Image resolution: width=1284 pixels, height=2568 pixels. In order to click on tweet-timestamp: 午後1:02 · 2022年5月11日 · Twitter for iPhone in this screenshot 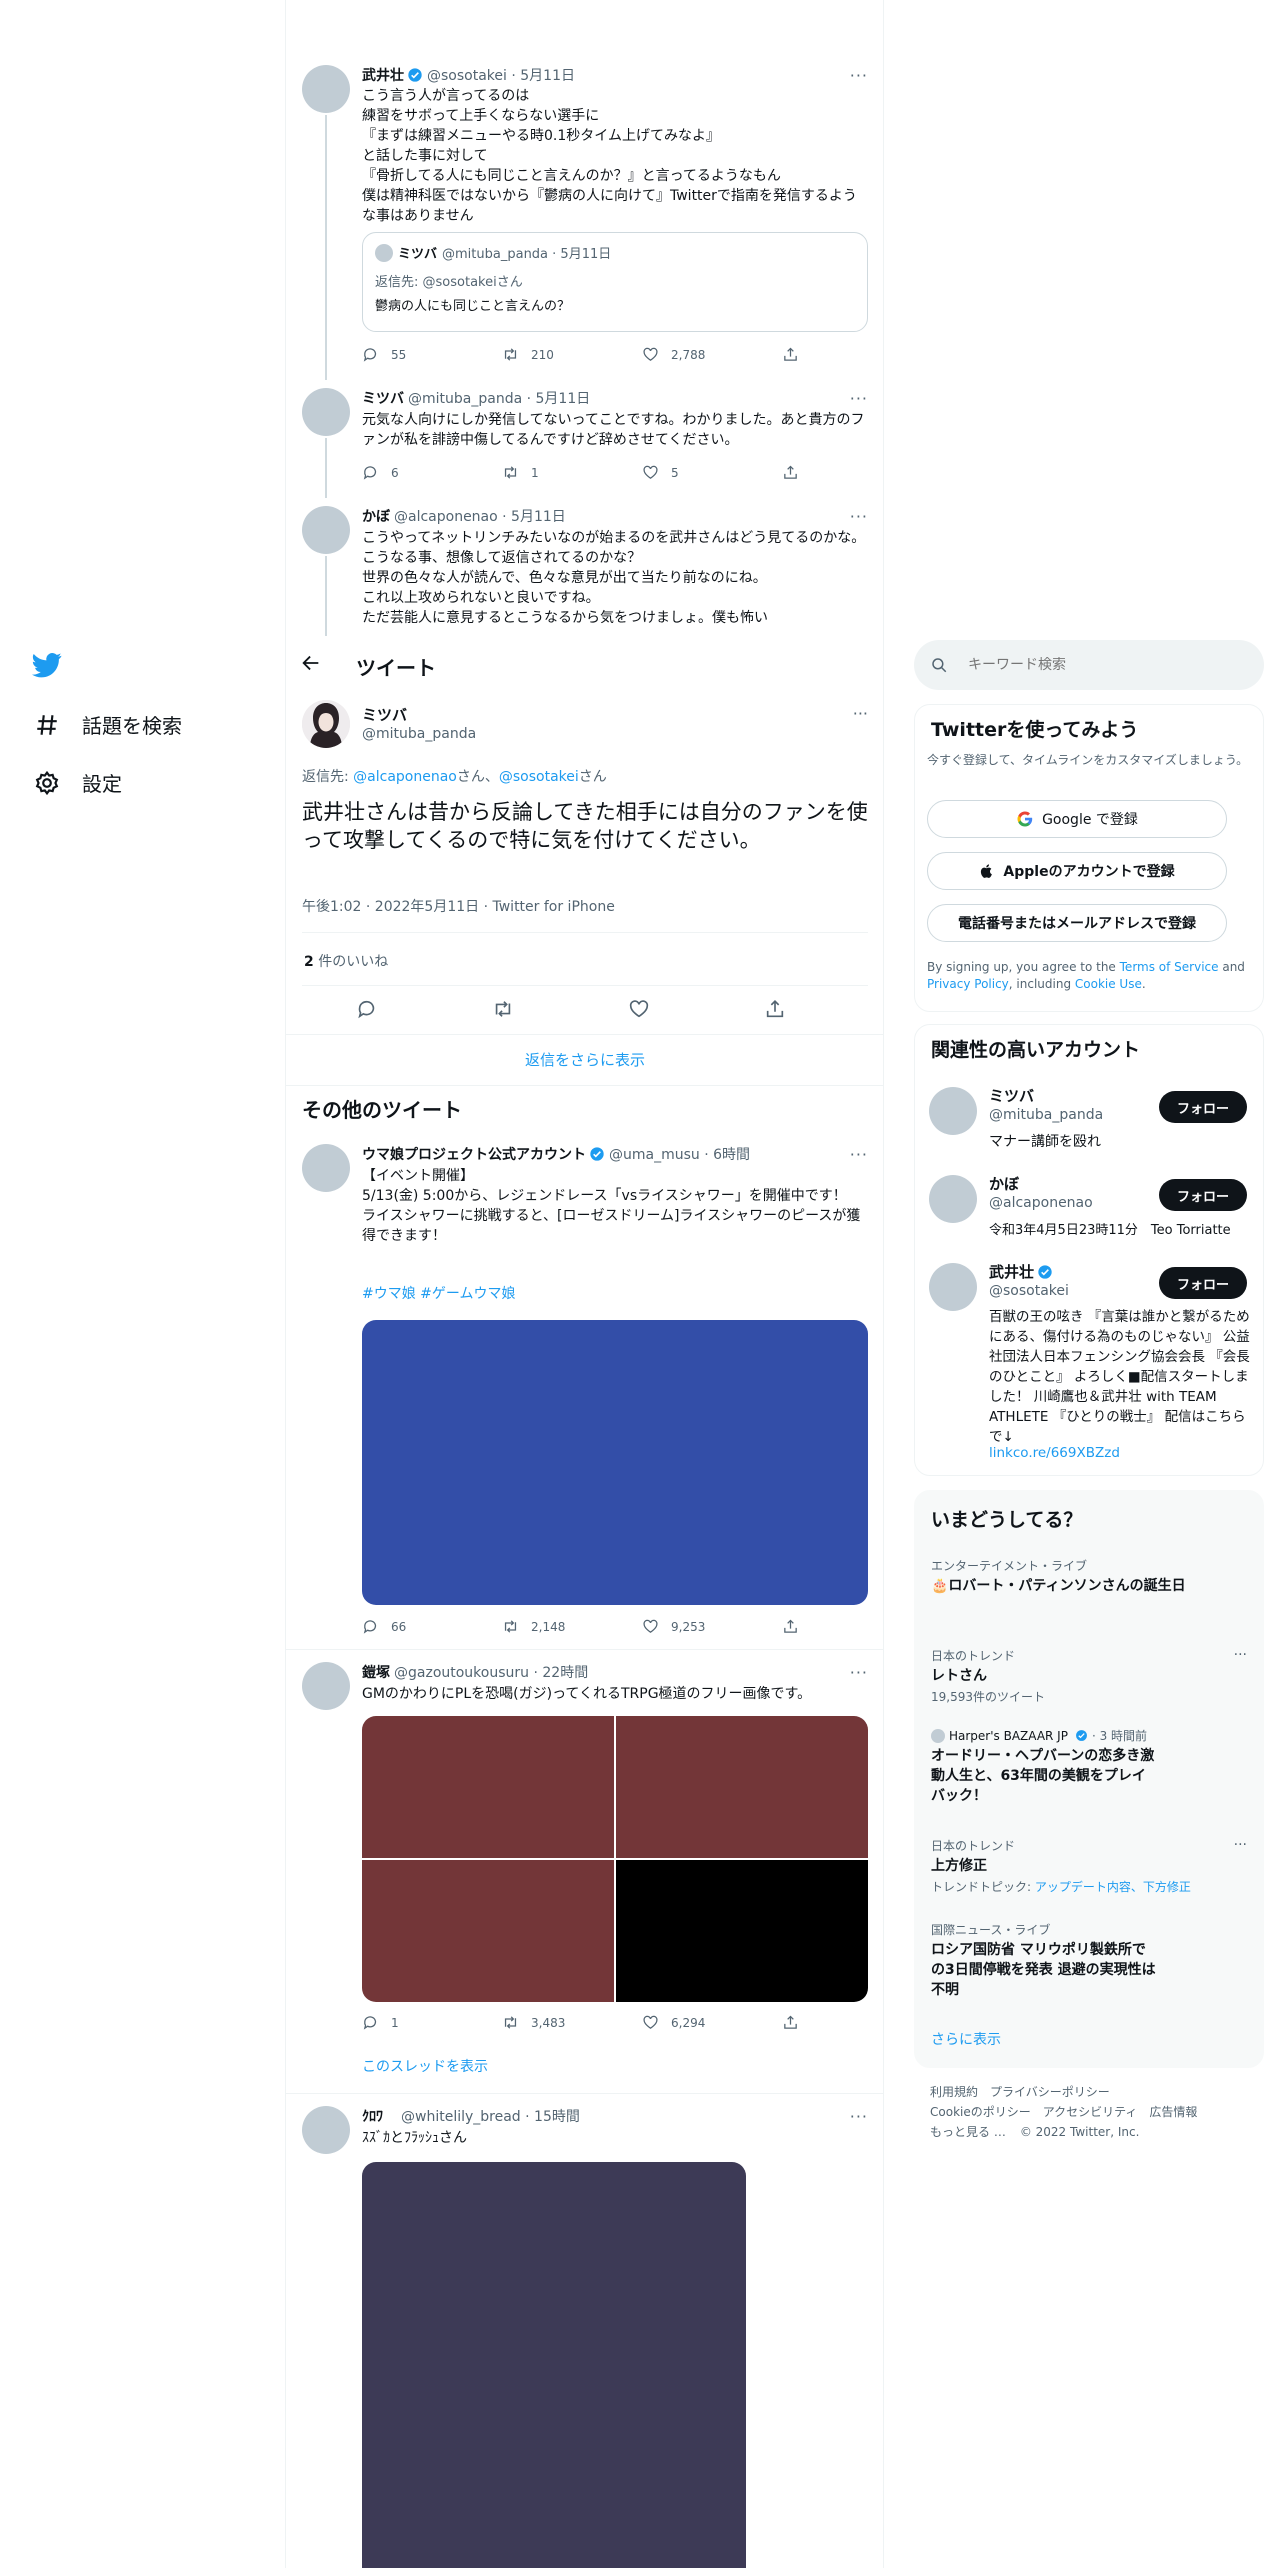, I will do `click(458, 906)`.